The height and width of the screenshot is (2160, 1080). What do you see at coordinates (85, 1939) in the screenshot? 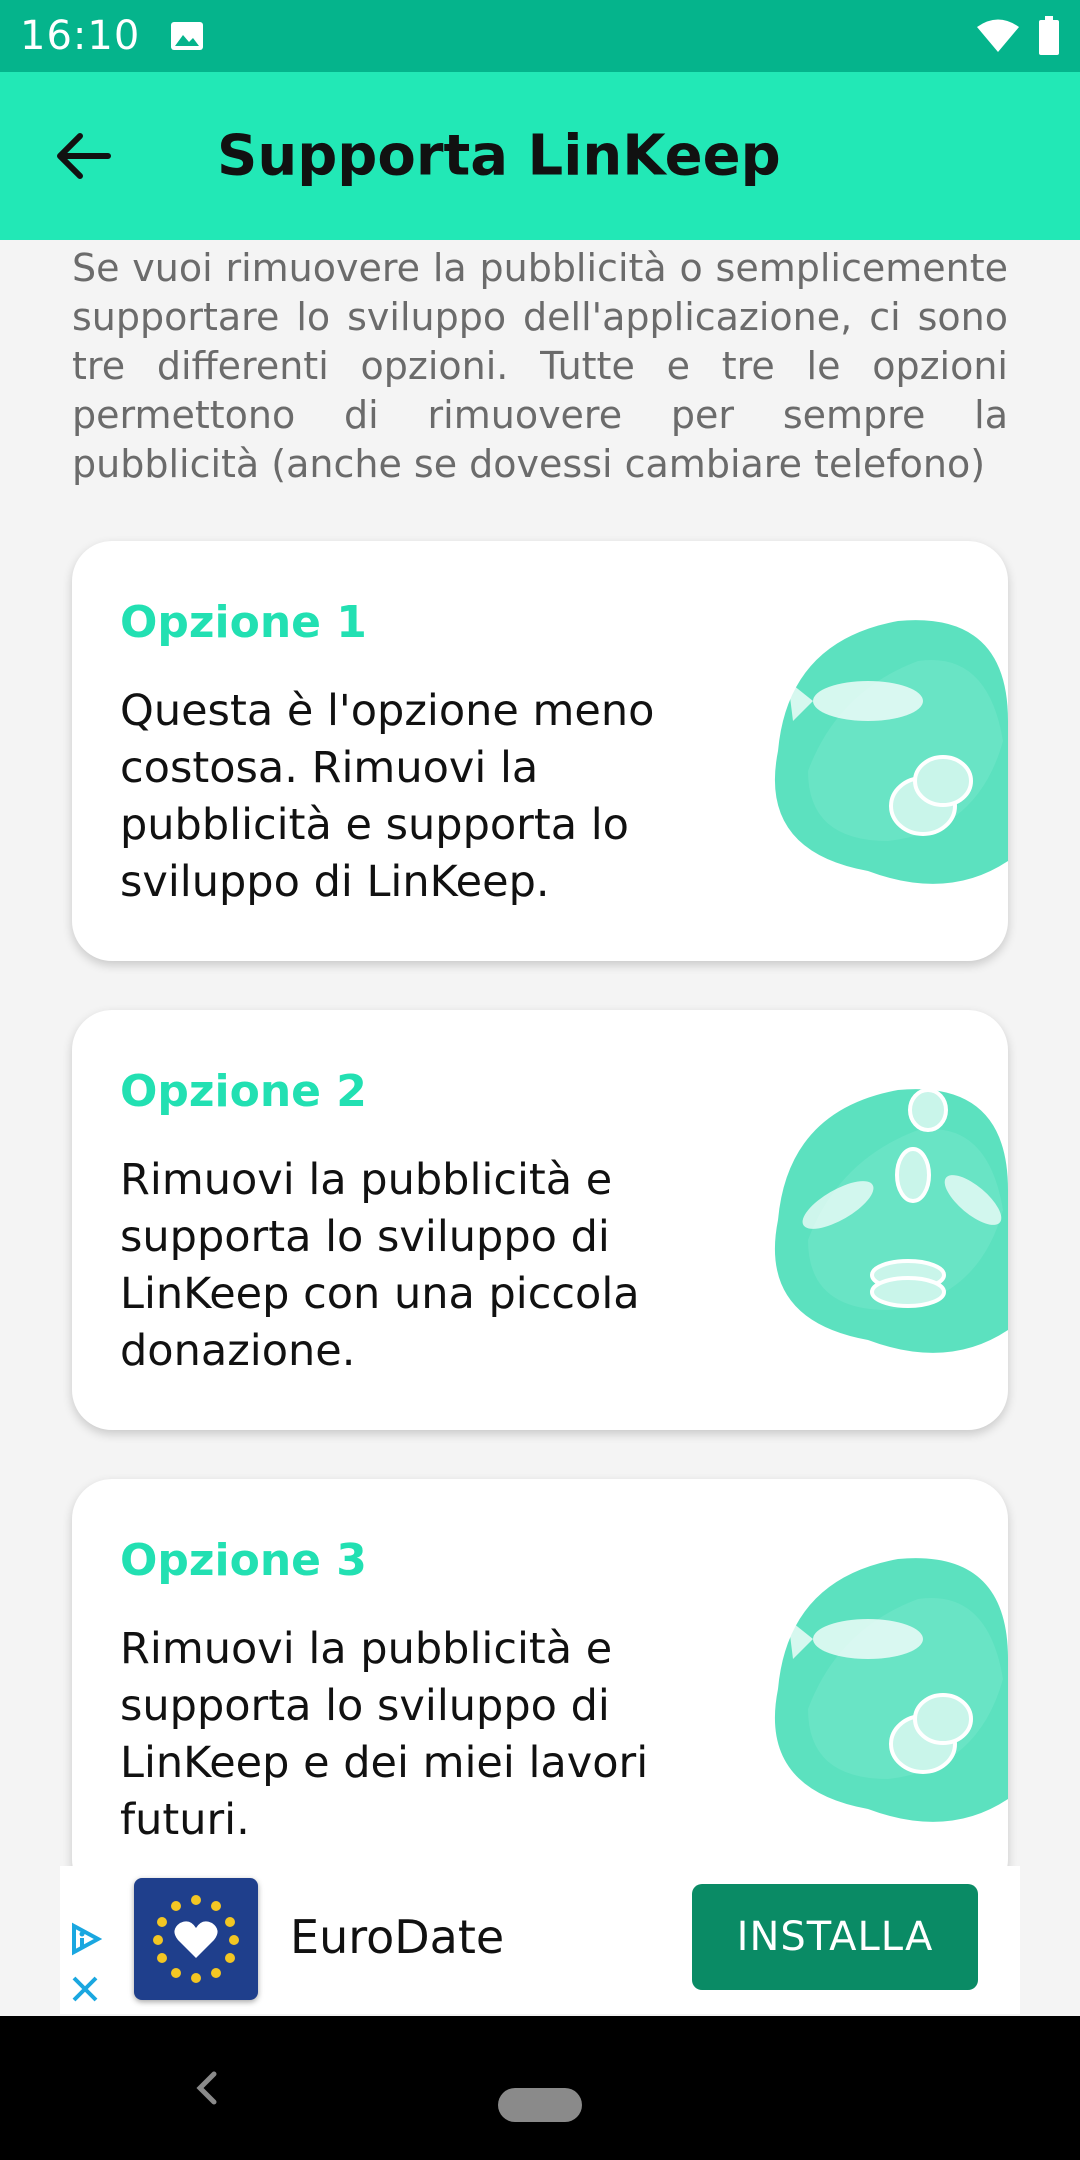
I see `ad-choices-icon` at bounding box center [85, 1939].